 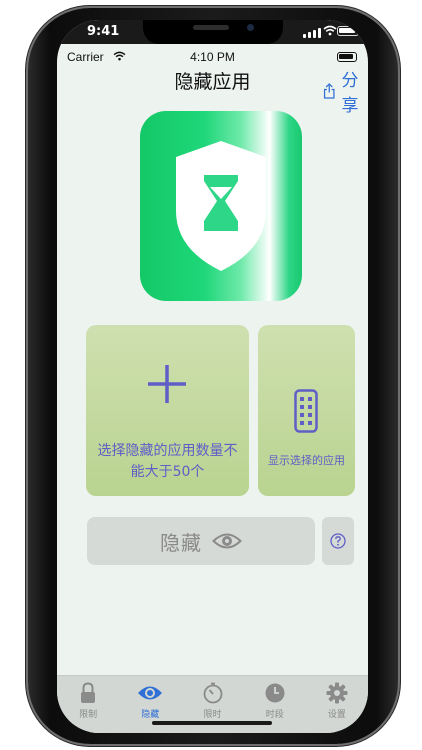 I want to click on camera, so click(x=250, y=27).